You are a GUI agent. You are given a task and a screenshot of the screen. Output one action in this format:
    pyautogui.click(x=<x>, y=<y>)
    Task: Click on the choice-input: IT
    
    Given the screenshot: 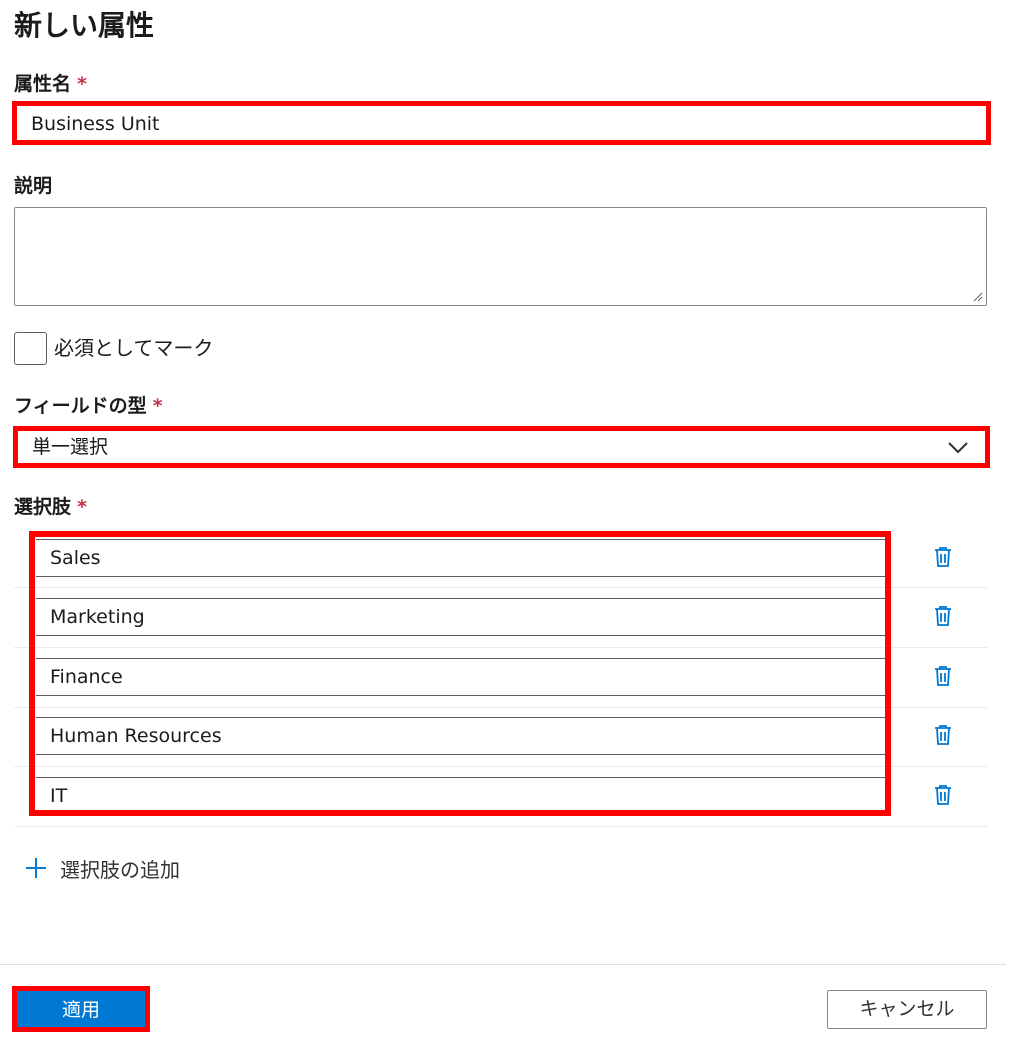 What is the action you would take?
    pyautogui.click(x=461, y=796)
    